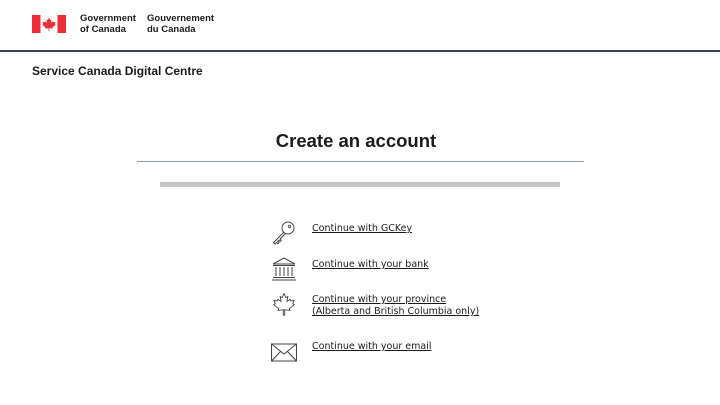  I want to click on province-link-line1: Continue with your province, so click(379, 299).